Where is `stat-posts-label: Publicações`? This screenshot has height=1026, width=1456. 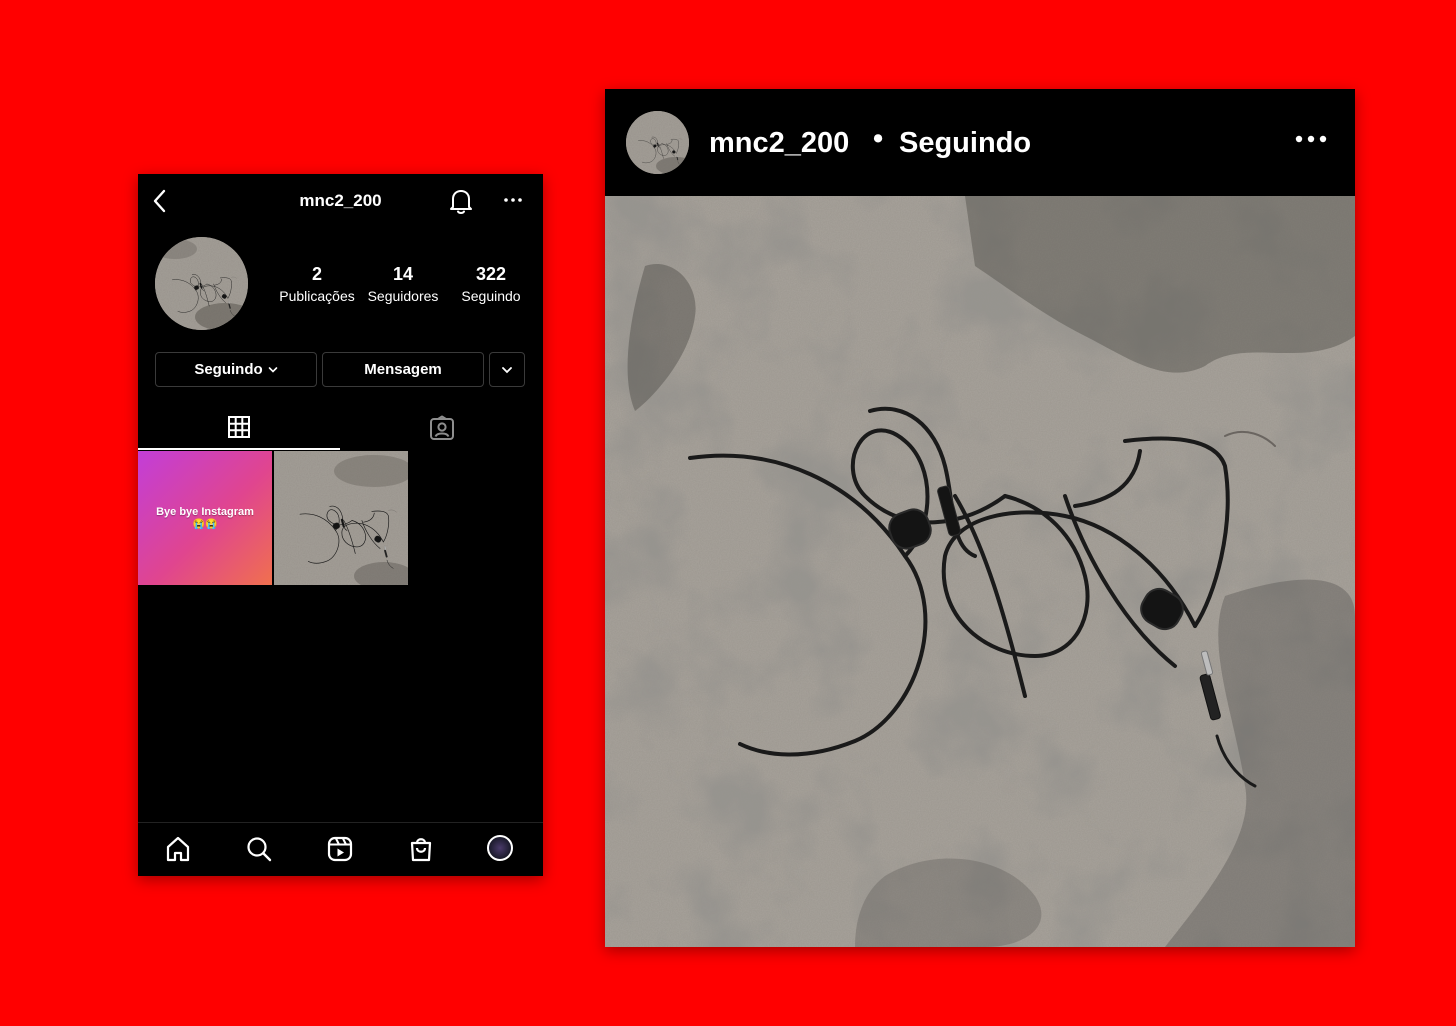 stat-posts-label: Publicações is located at coordinates (317, 296).